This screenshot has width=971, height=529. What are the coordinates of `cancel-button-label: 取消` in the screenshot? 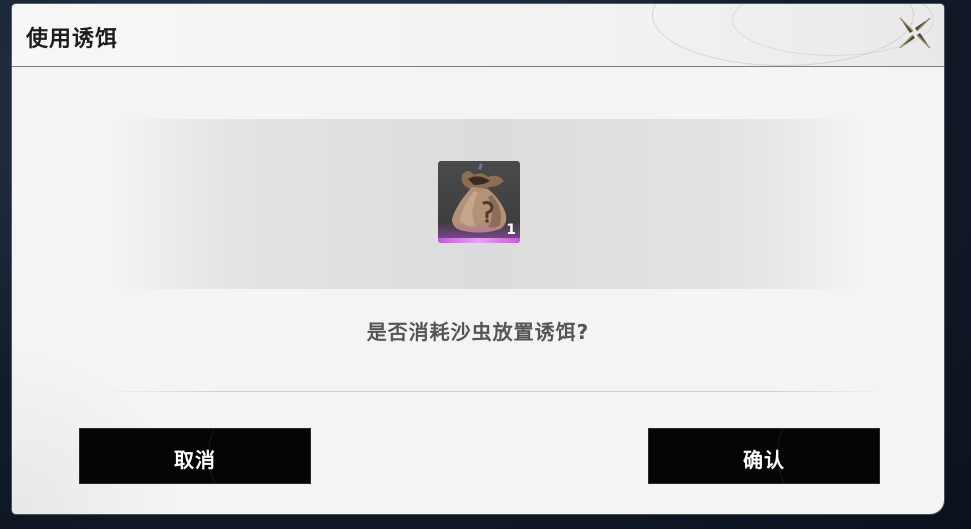 It's located at (195, 460).